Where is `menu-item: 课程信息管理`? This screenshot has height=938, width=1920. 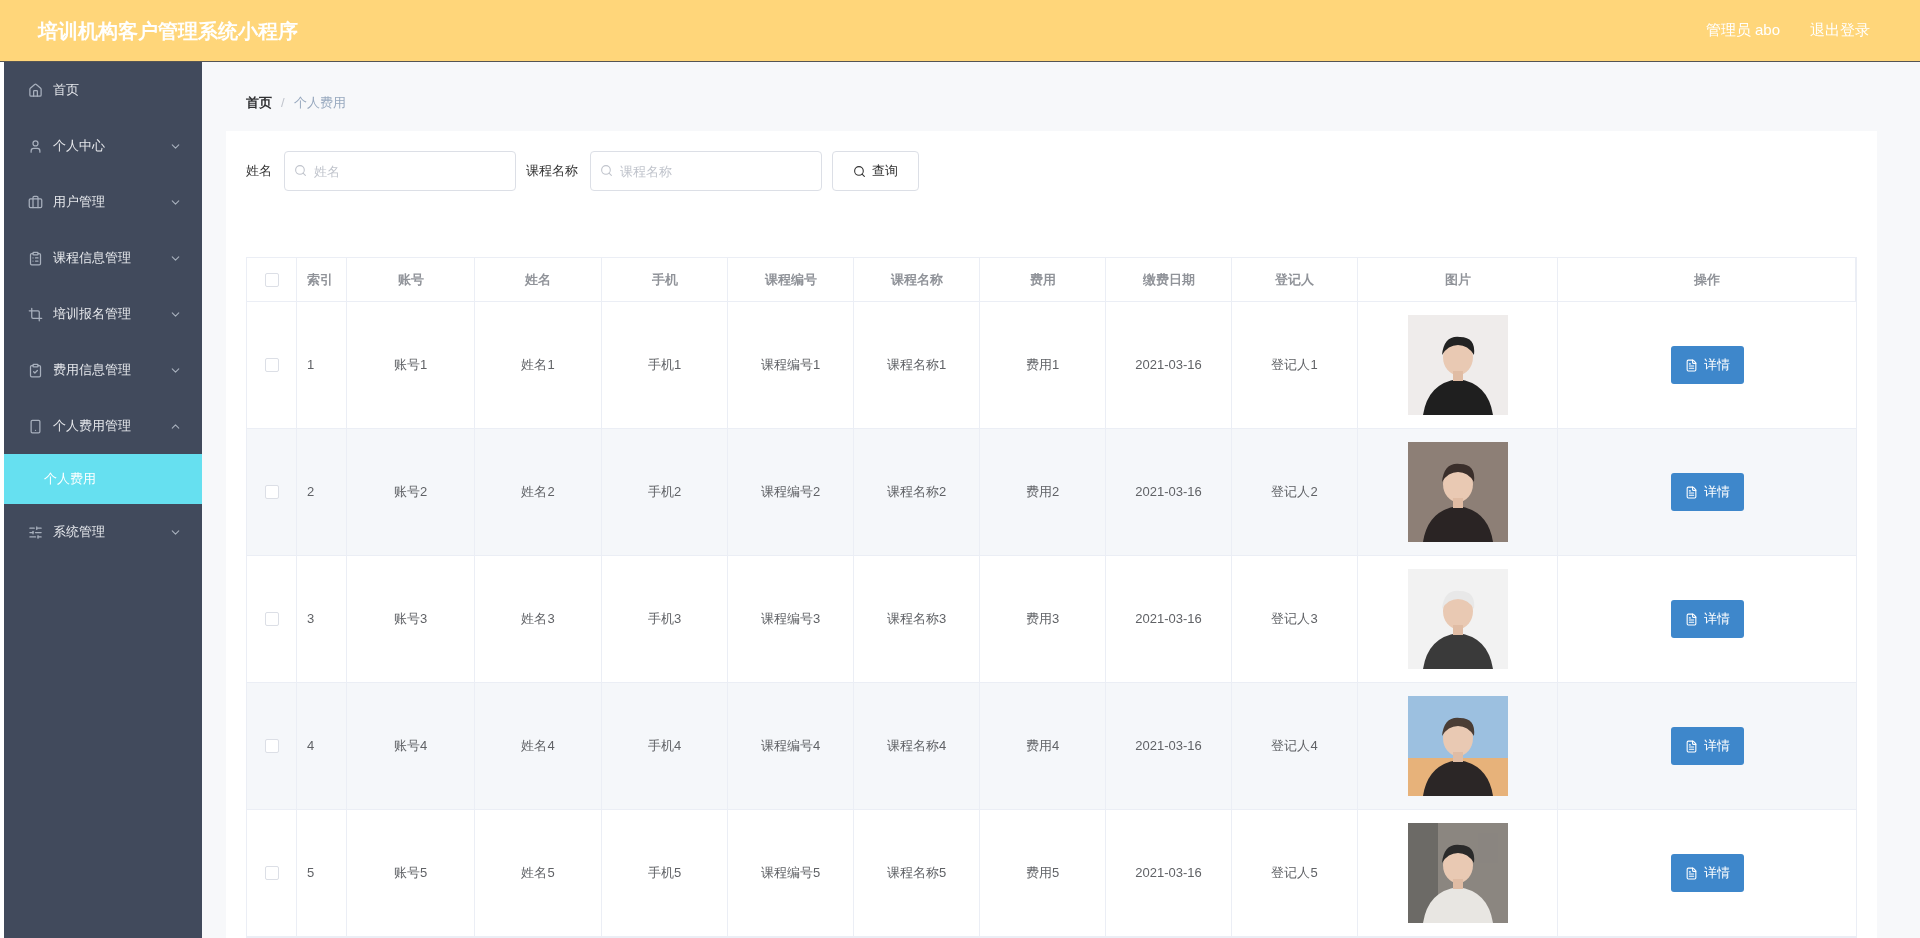
menu-item: 课程信息管理 is located at coordinates (103, 258).